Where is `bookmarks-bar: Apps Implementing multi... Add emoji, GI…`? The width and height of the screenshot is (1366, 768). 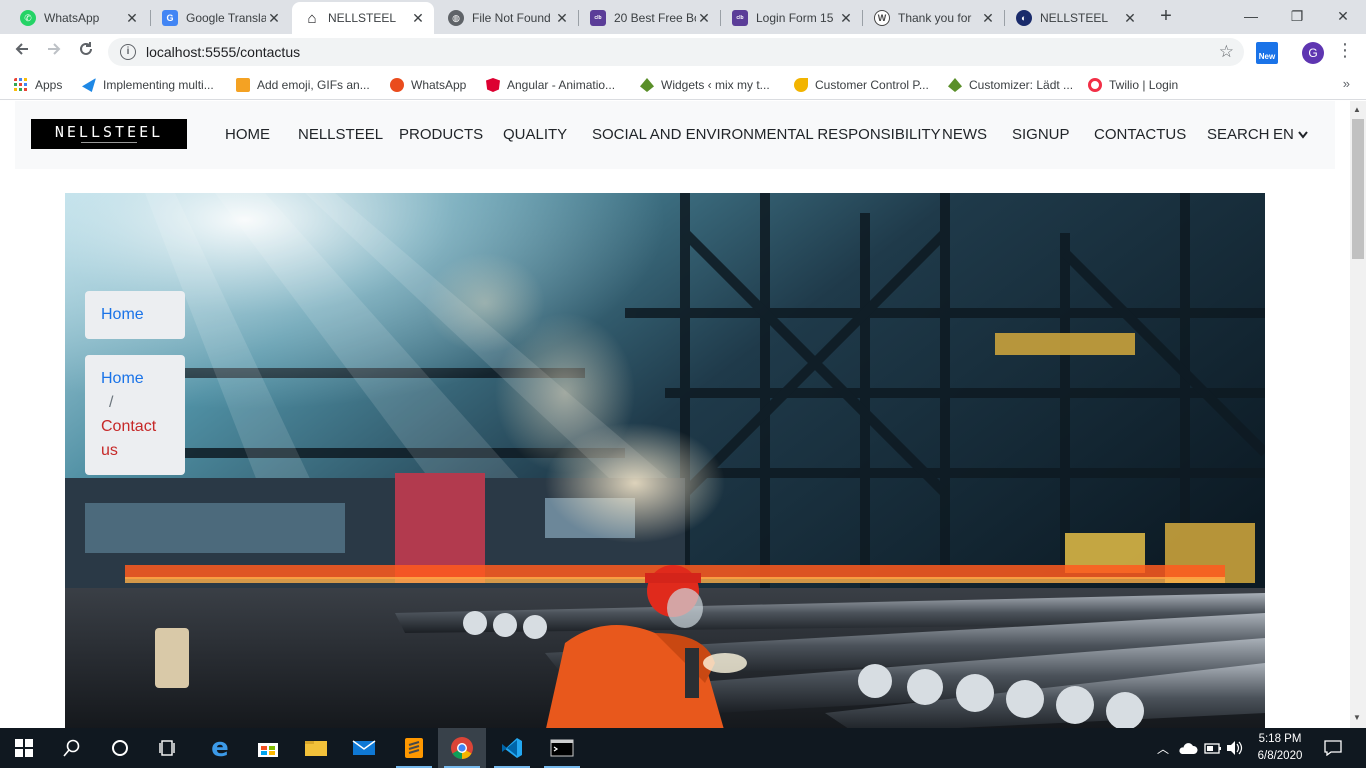 bookmarks-bar: Apps Implementing multi... Add emoji, GI… is located at coordinates (683, 85).